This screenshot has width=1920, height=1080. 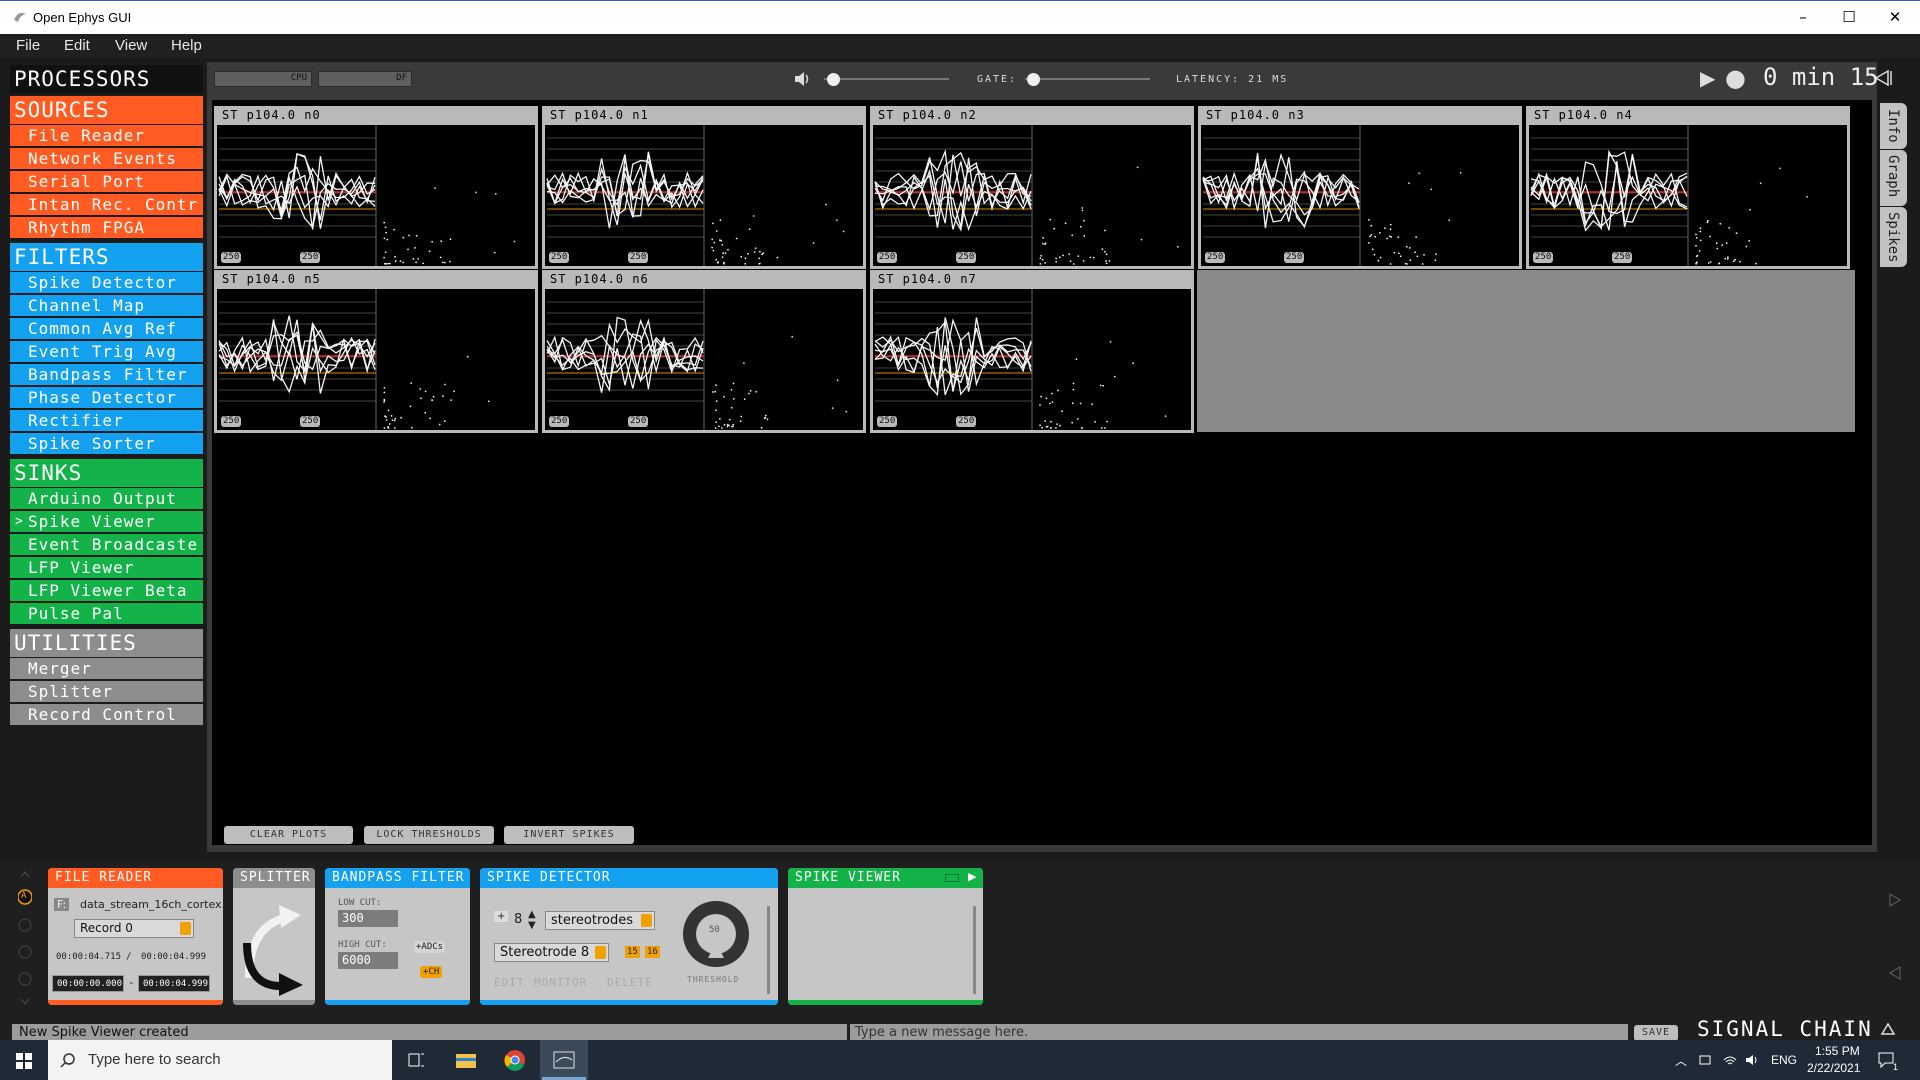 What do you see at coordinates (1893, 126) in the screenshot?
I see `tab-info: Info` at bounding box center [1893, 126].